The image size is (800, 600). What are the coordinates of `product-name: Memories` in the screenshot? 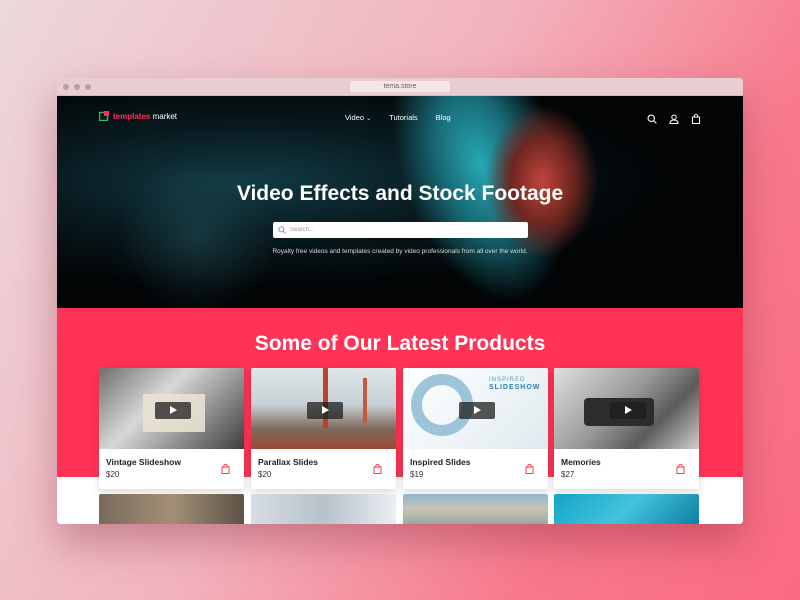 It's located at (581, 462).